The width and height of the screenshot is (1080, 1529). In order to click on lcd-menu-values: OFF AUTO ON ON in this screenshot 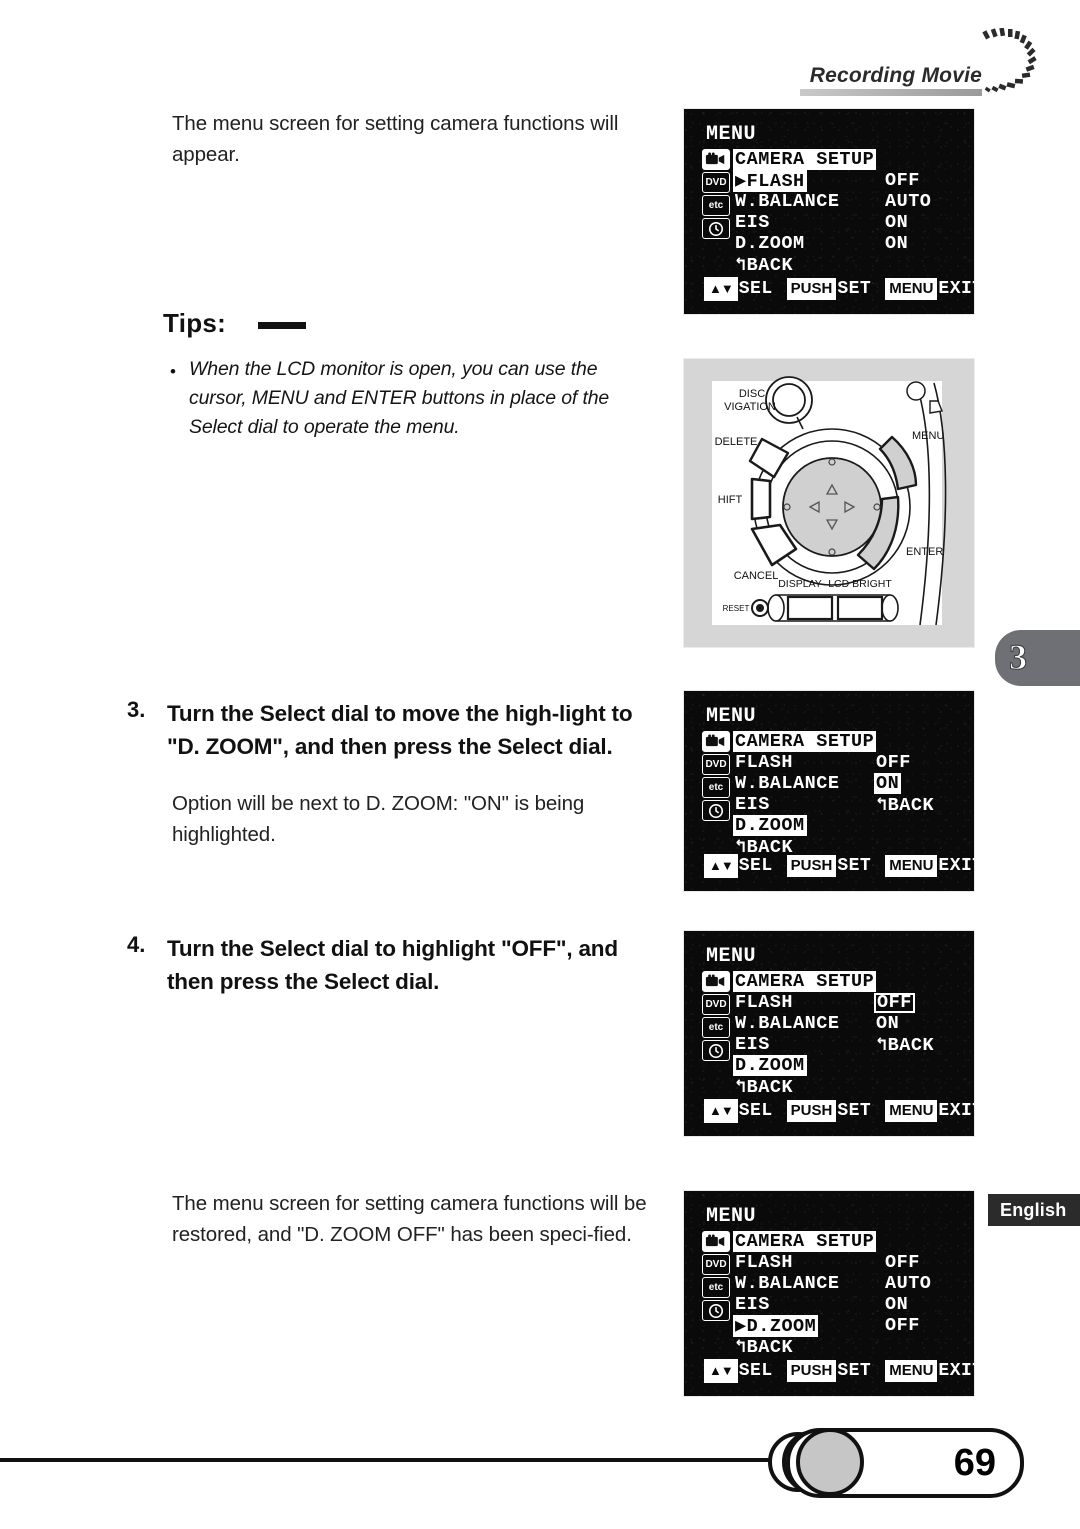, I will do `click(908, 212)`.